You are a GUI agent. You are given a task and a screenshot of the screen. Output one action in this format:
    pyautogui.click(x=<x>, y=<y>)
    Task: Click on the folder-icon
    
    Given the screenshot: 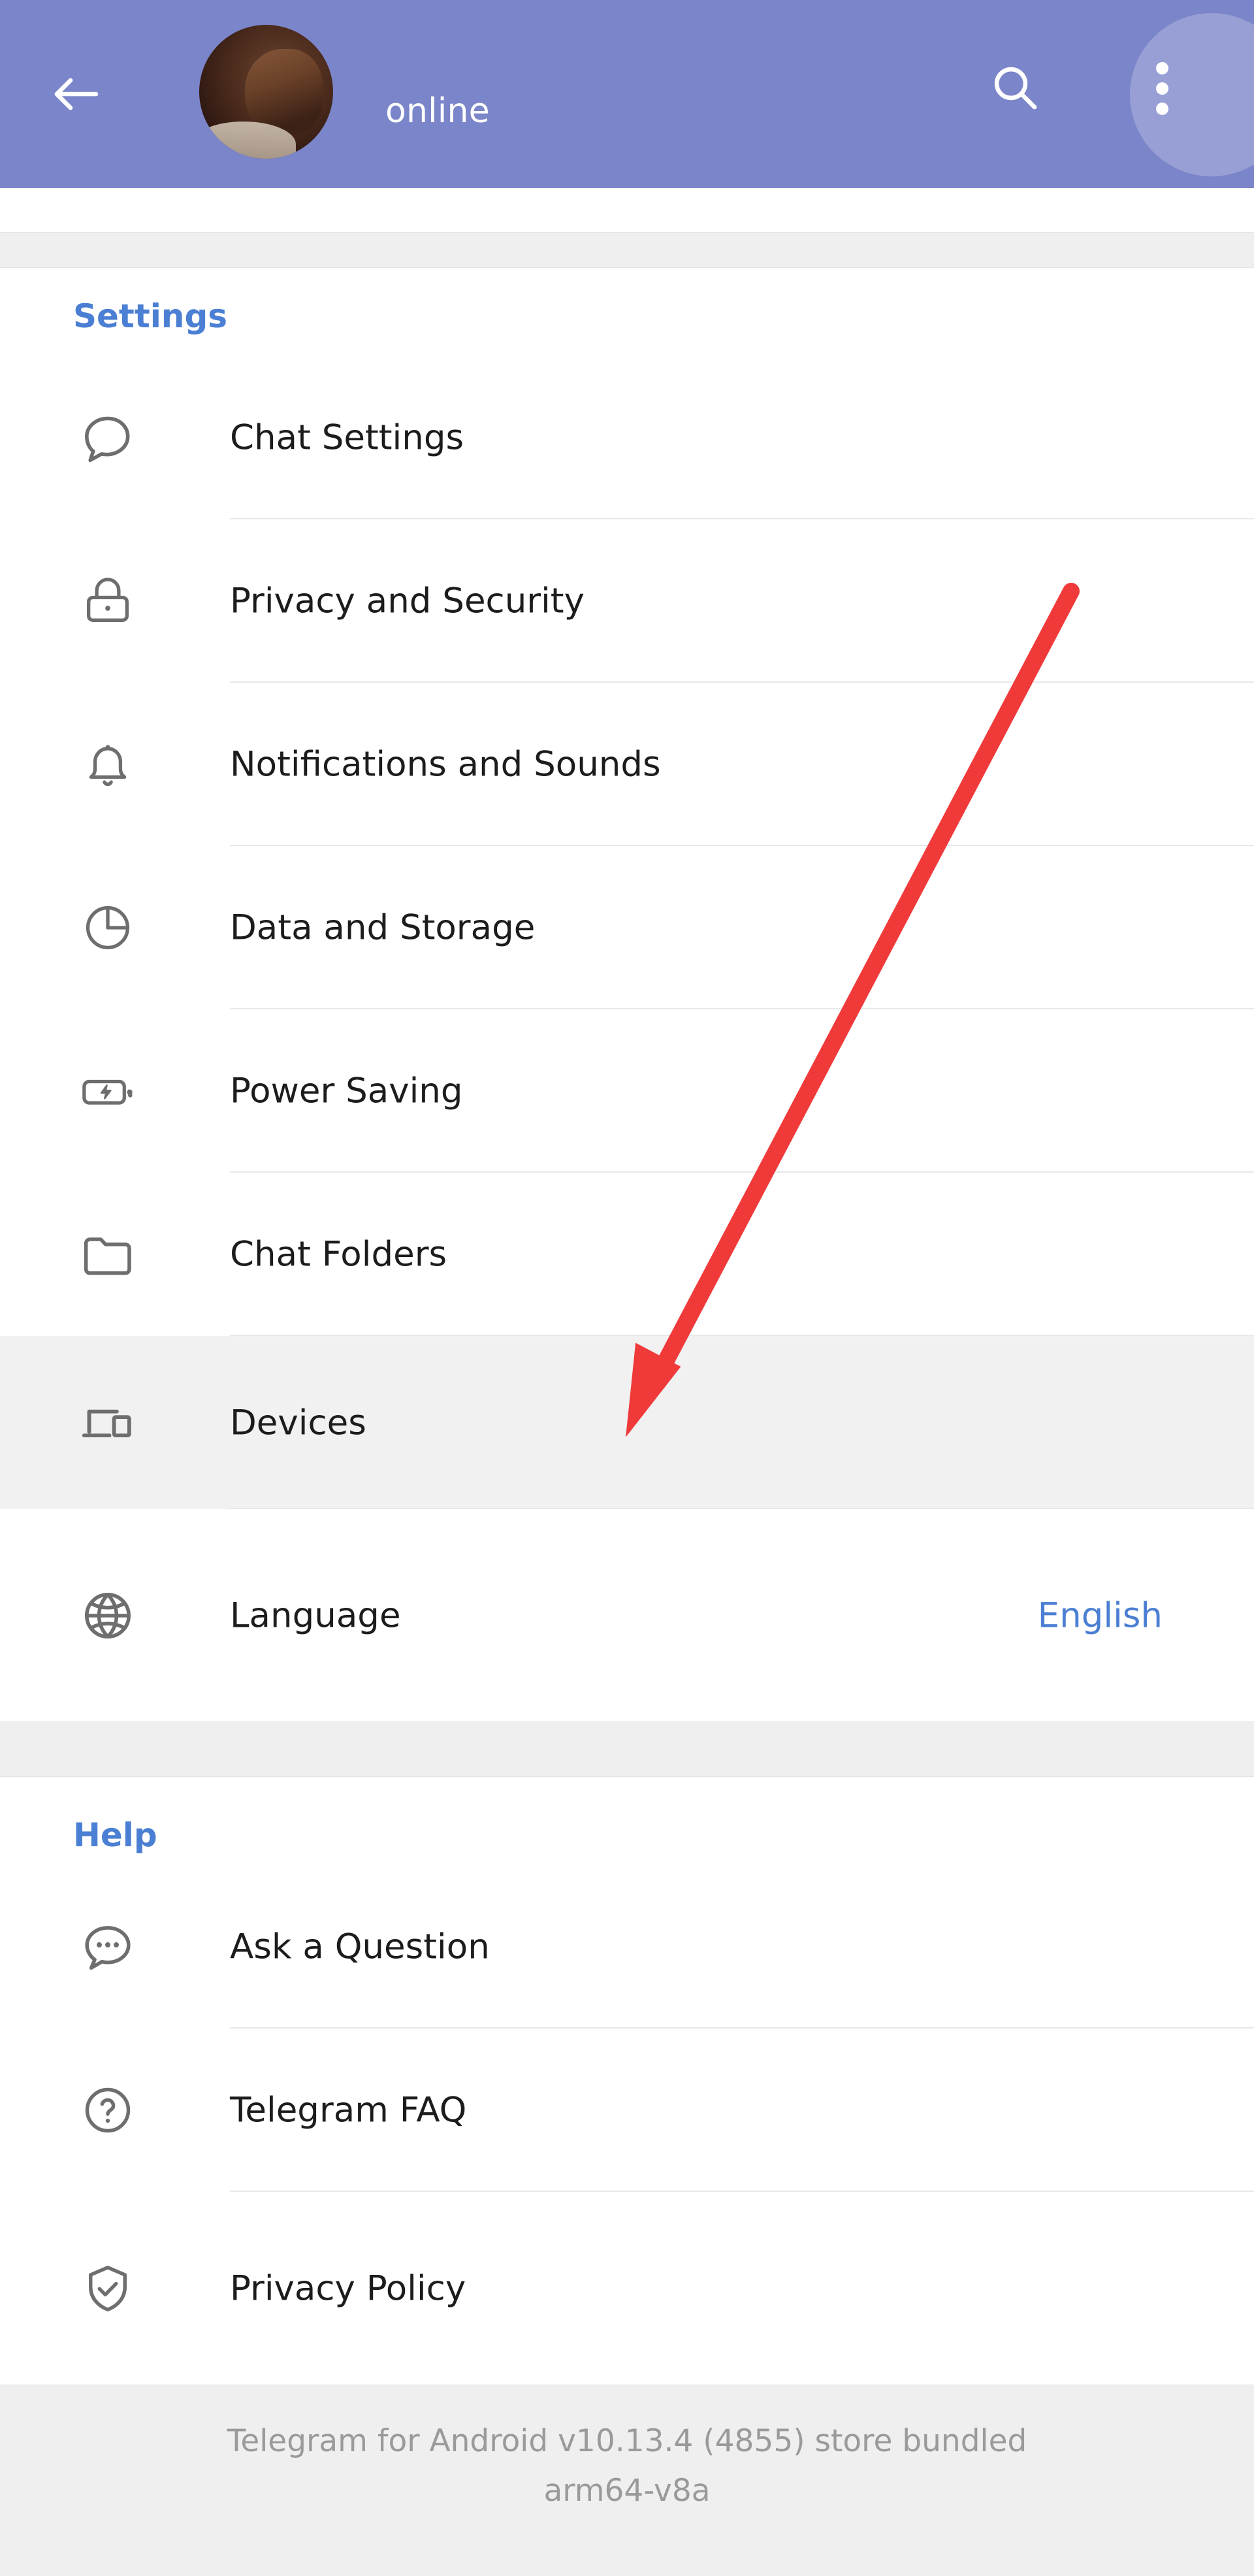 What is the action you would take?
    pyautogui.click(x=108, y=1254)
    